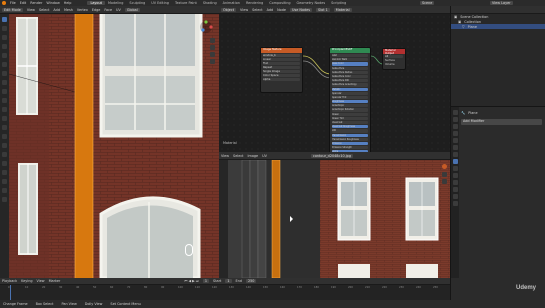  What do you see at coordinates (455, 119) in the screenshot?
I see `render-tab-icon` at bounding box center [455, 119].